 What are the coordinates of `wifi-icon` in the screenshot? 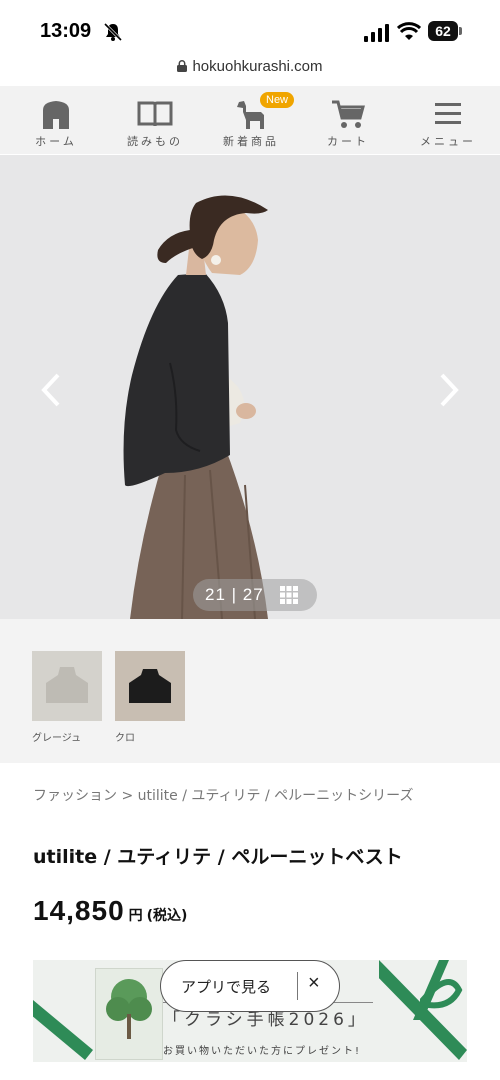 It's located at (409, 31).